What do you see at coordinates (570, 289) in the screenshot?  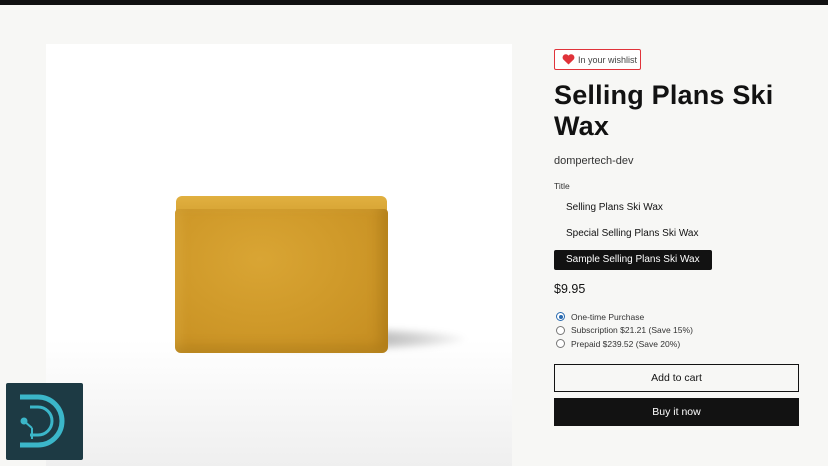 I see `product-price: $9.95` at bounding box center [570, 289].